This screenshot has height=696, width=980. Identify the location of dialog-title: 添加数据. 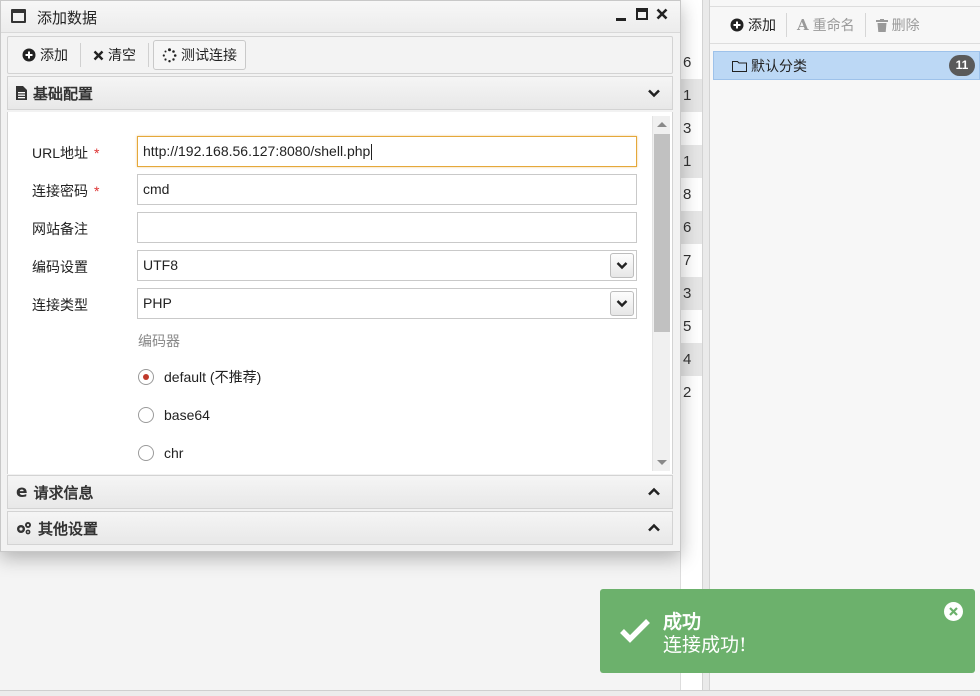
(67, 18).